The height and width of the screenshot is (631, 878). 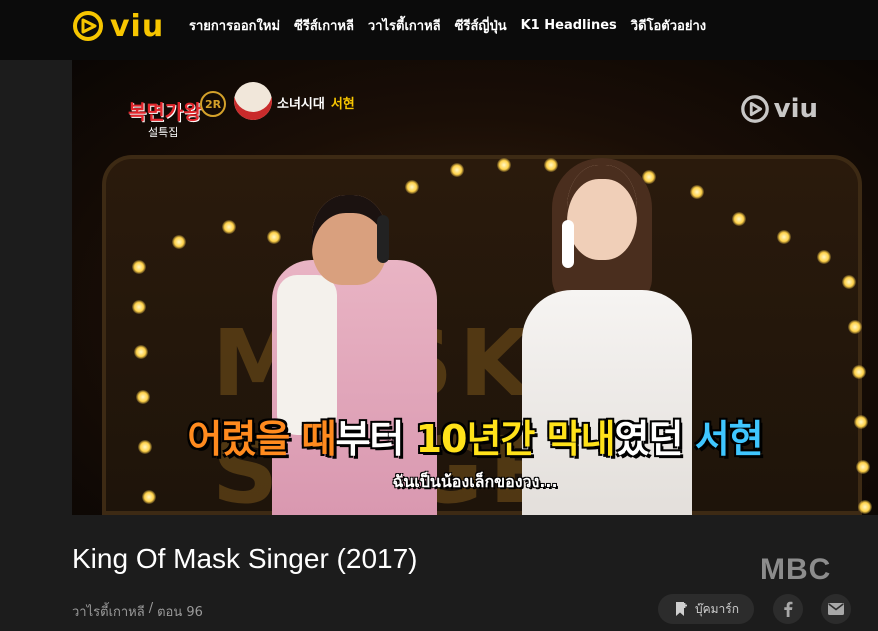 What do you see at coordinates (213, 104) in the screenshot?
I see `round-badge: 2R` at bounding box center [213, 104].